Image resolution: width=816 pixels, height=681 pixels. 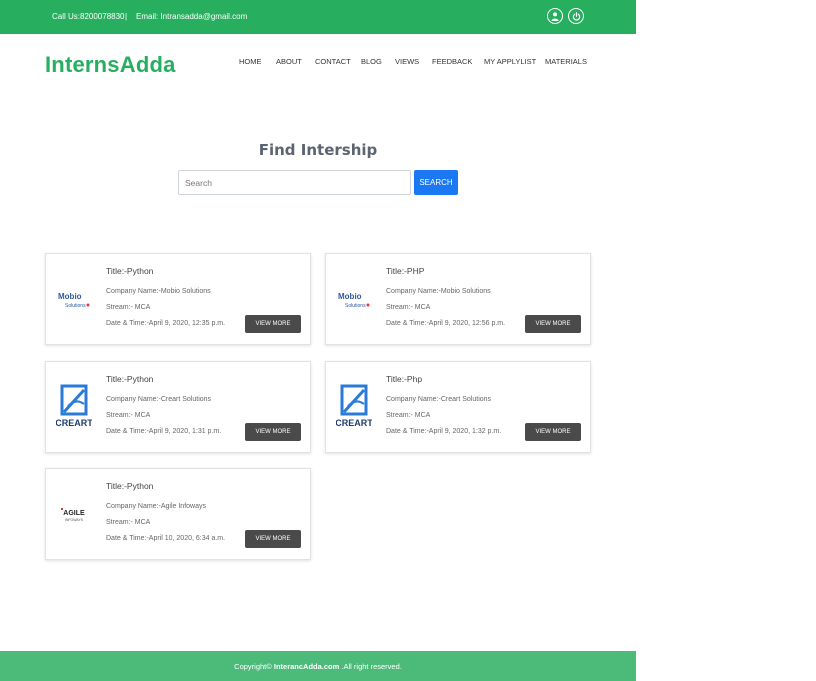 What do you see at coordinates (333, 61) in the screenshot?
I see `nav-contact: CONTACT` at bounding box center [333, 61].